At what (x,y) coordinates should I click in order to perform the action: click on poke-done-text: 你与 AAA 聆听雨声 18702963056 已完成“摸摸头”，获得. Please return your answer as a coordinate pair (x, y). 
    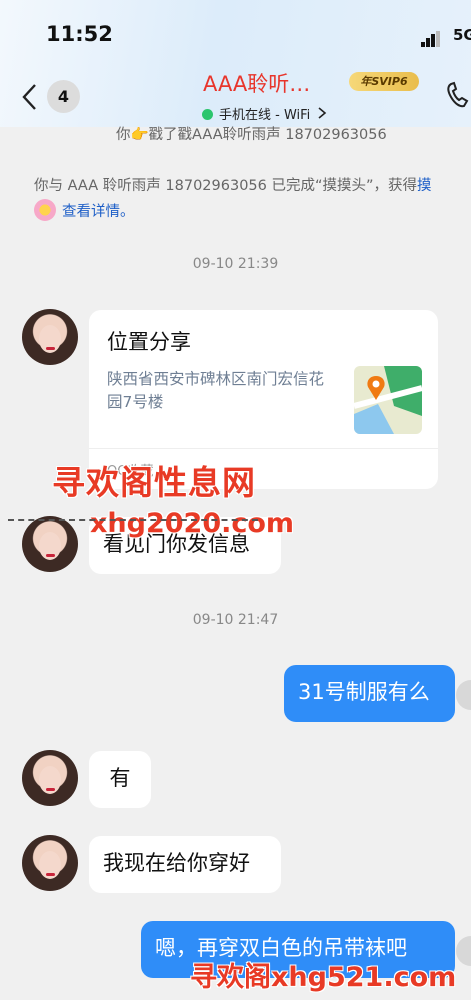
    Looking at the image, I should click on (226, 186).